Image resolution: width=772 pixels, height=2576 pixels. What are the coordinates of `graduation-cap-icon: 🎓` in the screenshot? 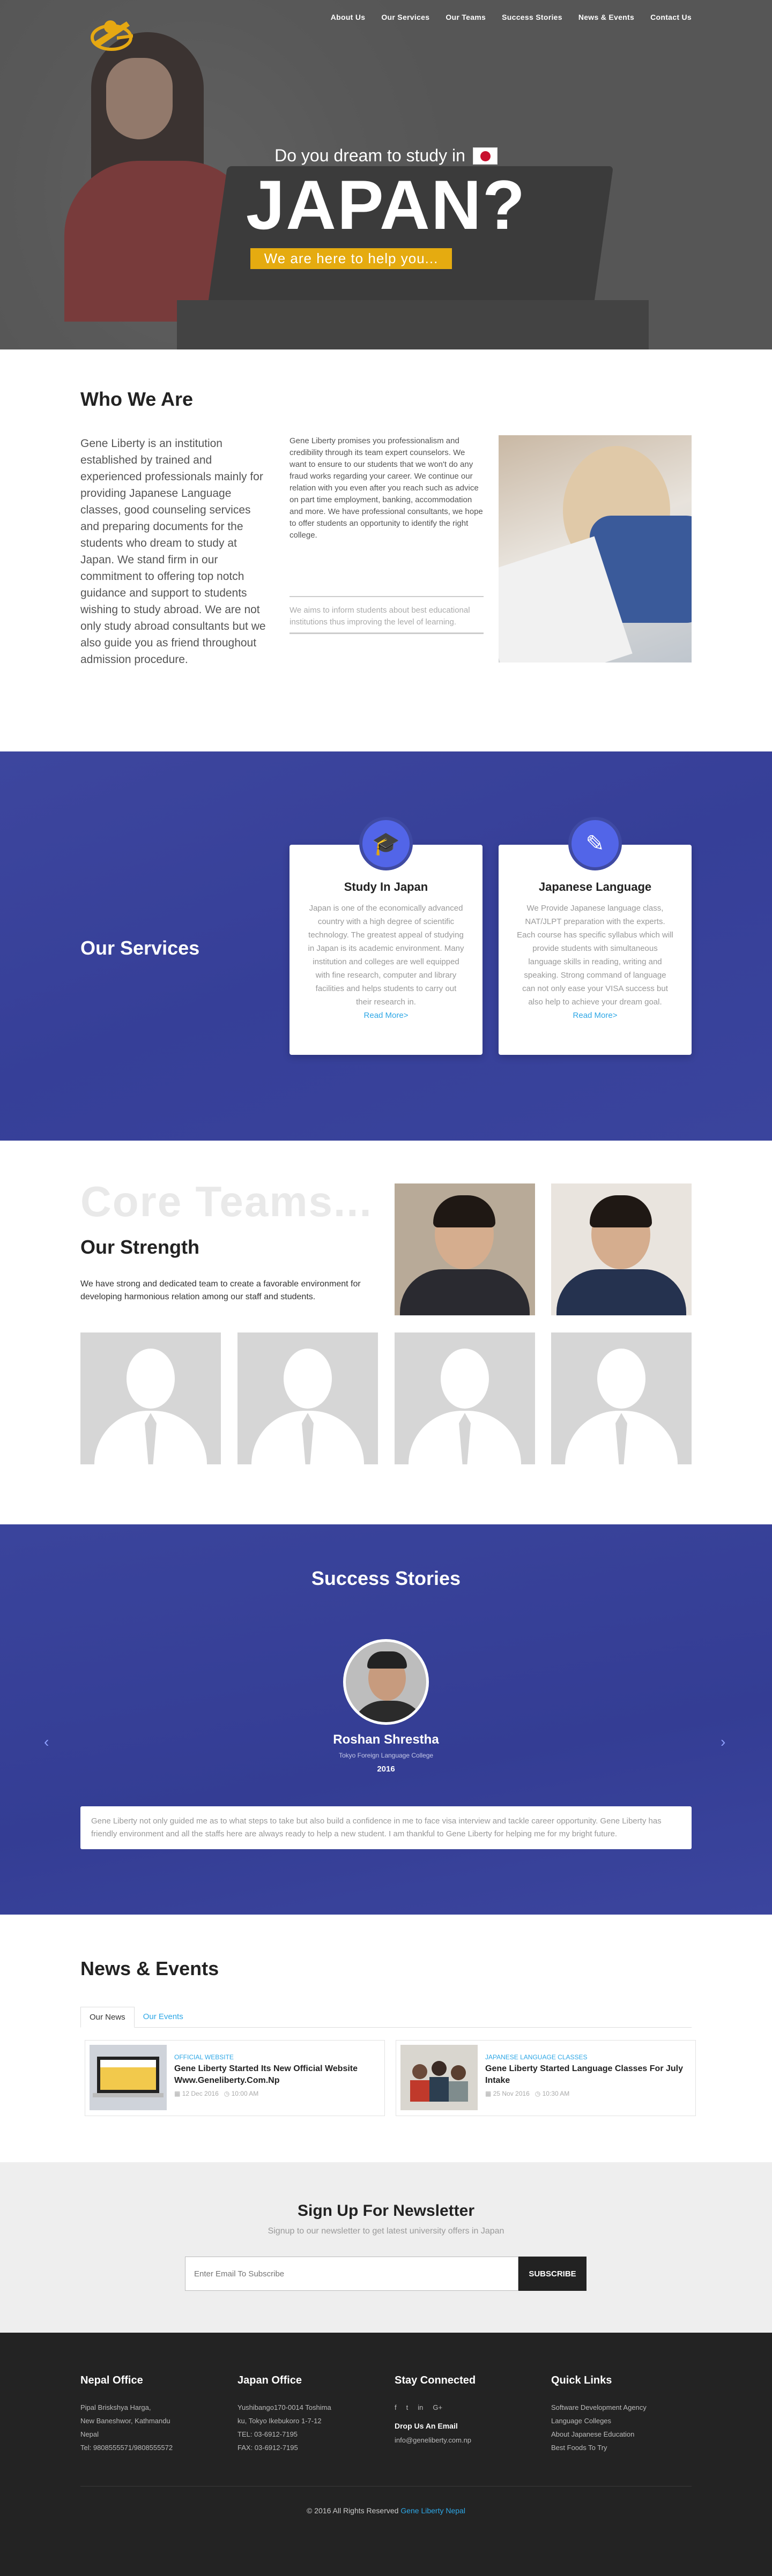 It's located at (386, 843).